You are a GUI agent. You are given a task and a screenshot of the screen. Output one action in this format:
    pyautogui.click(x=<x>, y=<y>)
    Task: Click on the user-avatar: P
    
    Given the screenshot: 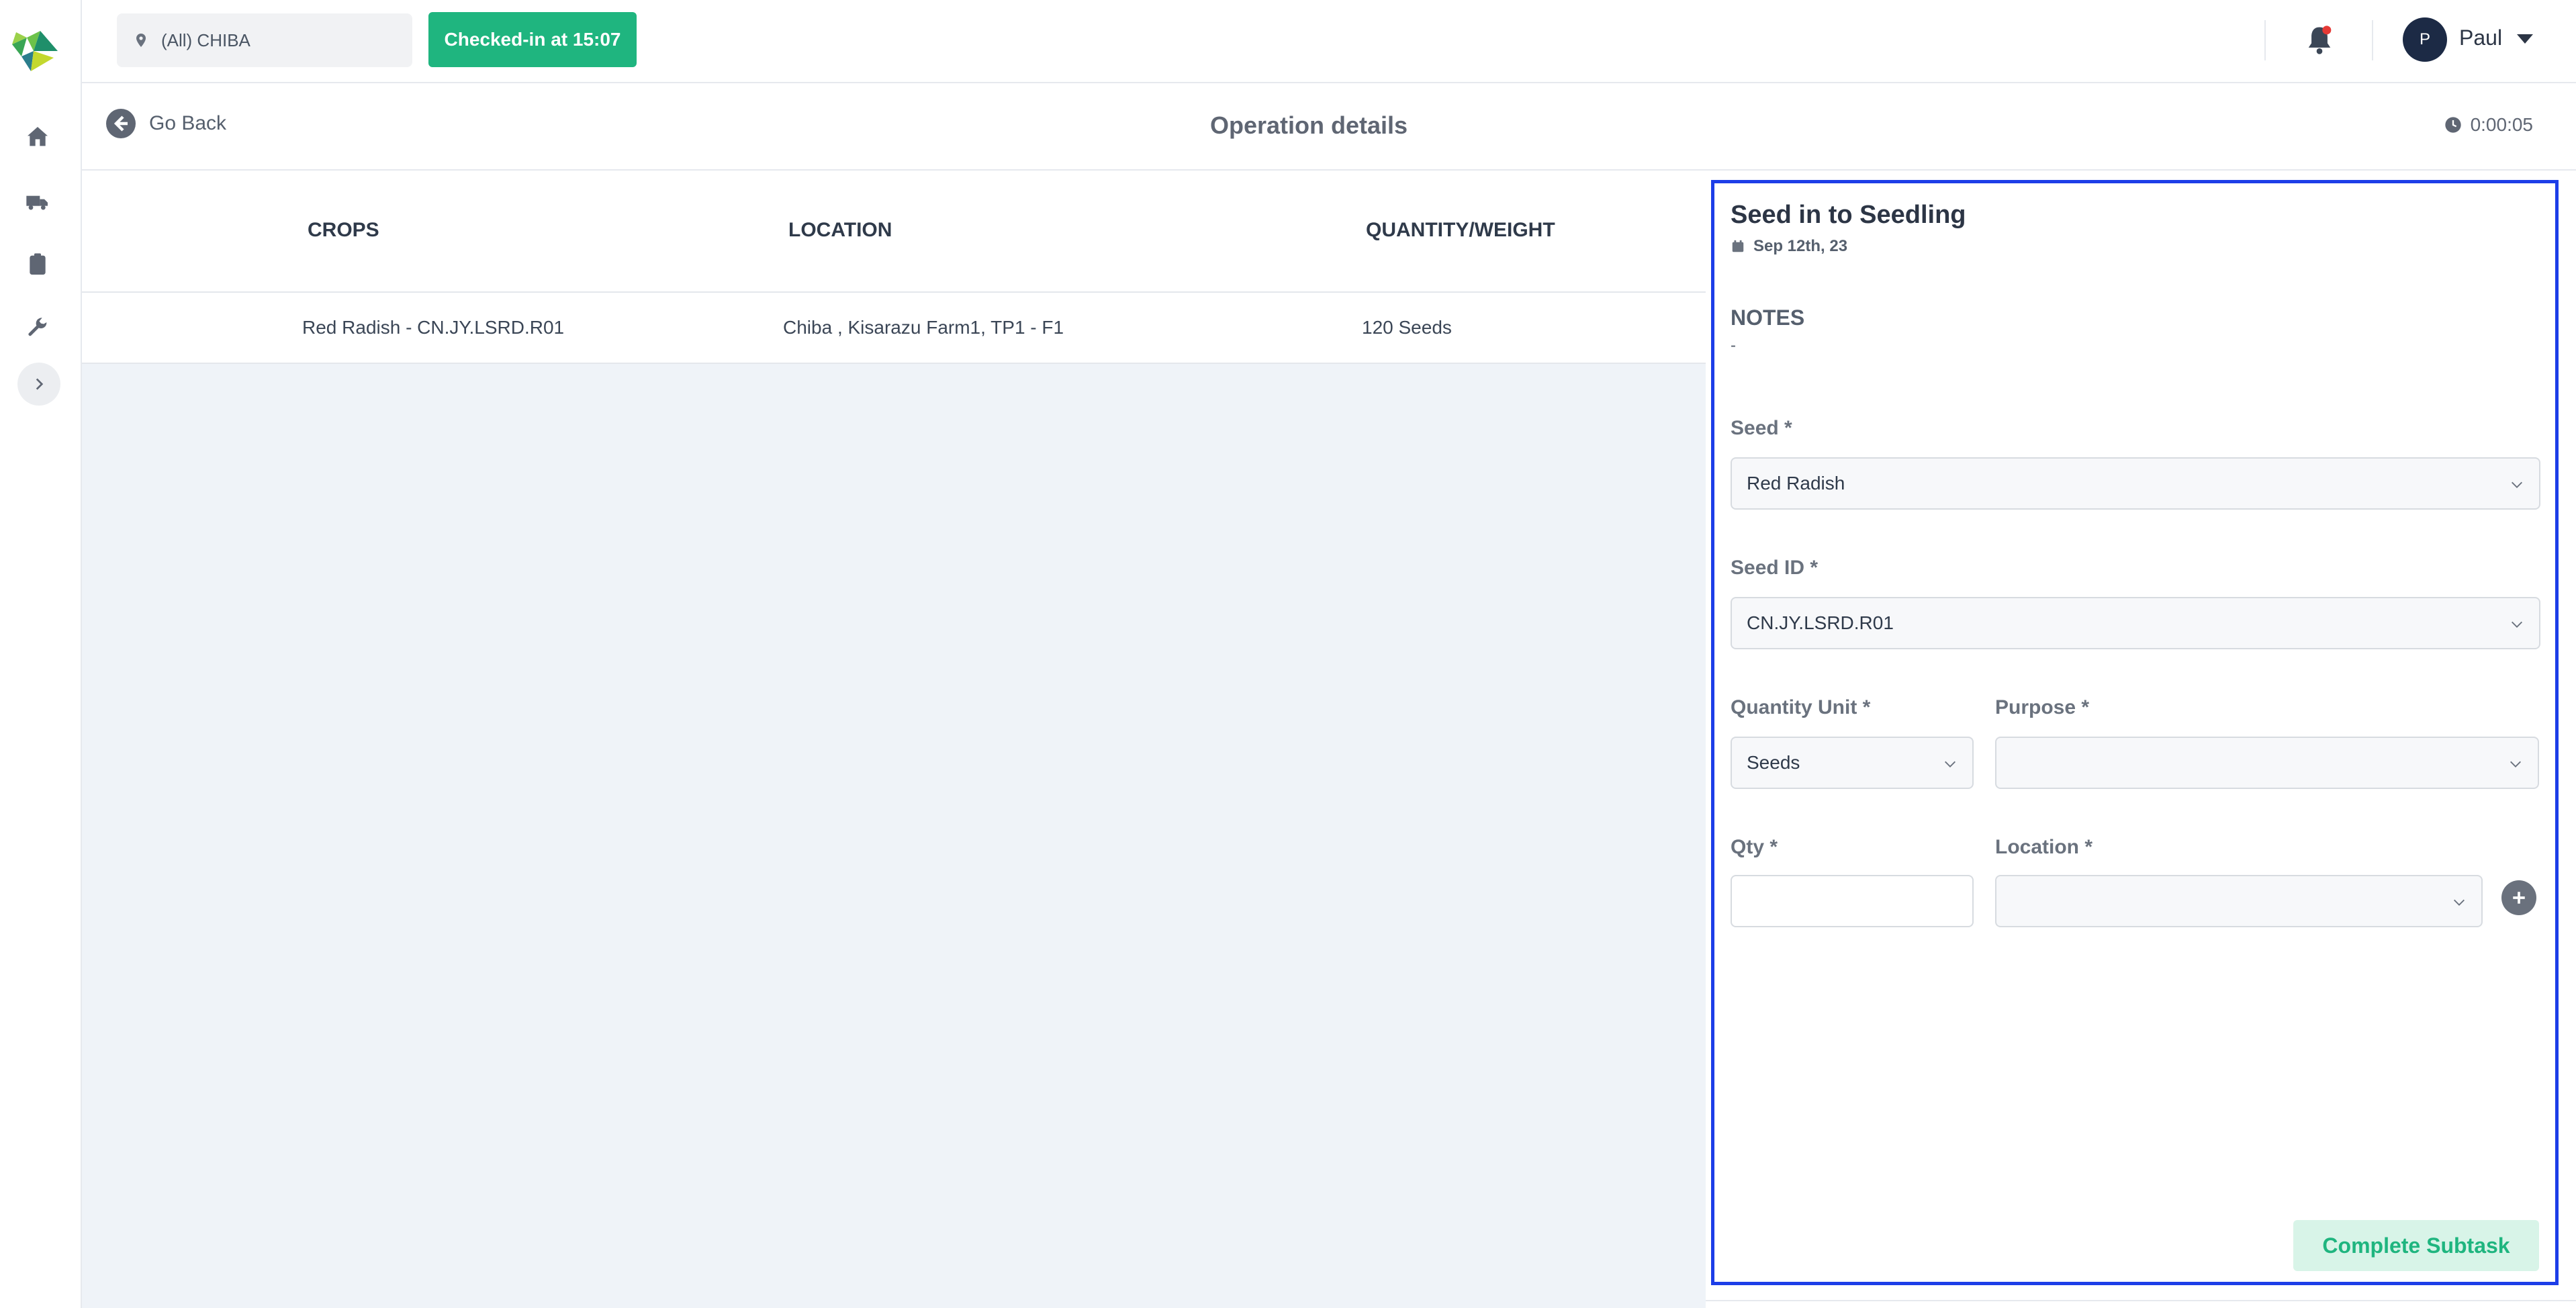 What is the action you would take?
    pyautogui.click(x=2425, y=40)
    